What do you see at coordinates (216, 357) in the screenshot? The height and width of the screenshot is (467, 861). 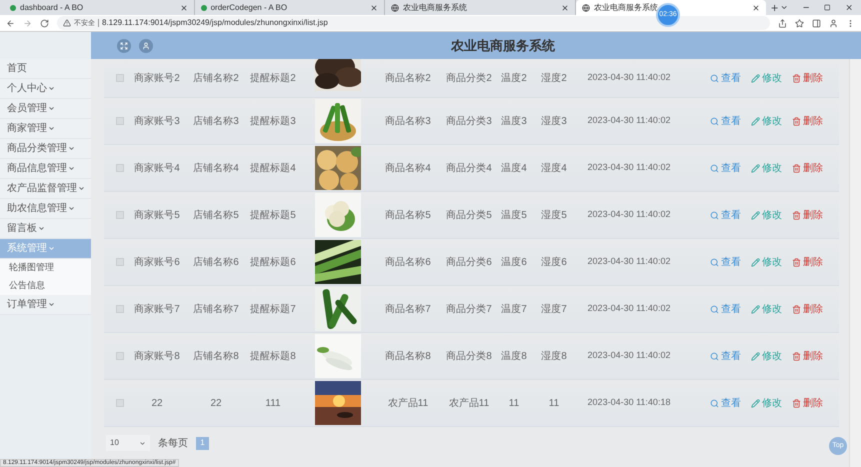 I see `table-cell-text: 店铺名称8` at bounding box center [216, 357].